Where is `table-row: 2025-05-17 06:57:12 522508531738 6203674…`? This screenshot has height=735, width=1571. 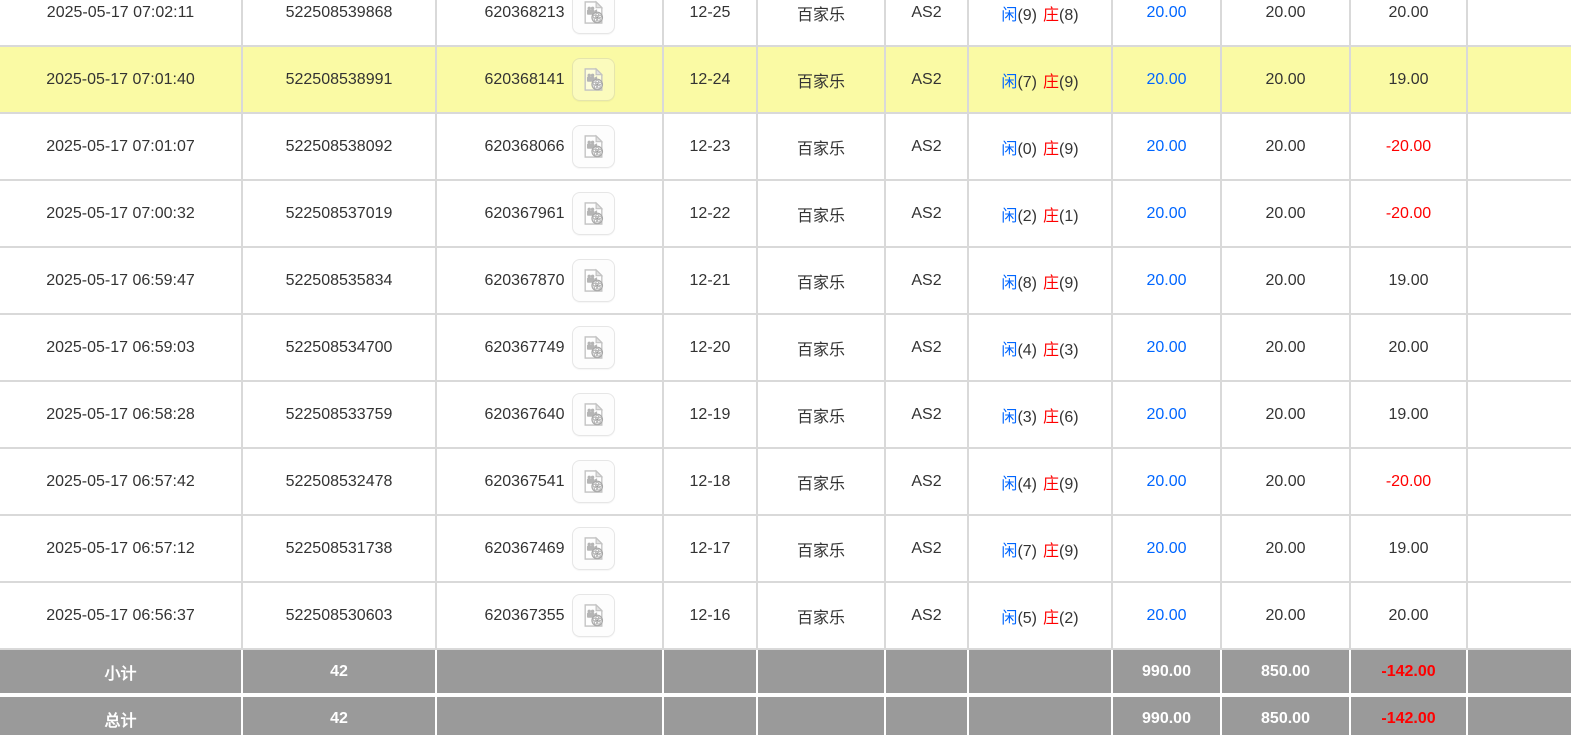
table-row: 2025-05-17 06:57:12 522508531738 6203674… is located at coordinates (785, 549).